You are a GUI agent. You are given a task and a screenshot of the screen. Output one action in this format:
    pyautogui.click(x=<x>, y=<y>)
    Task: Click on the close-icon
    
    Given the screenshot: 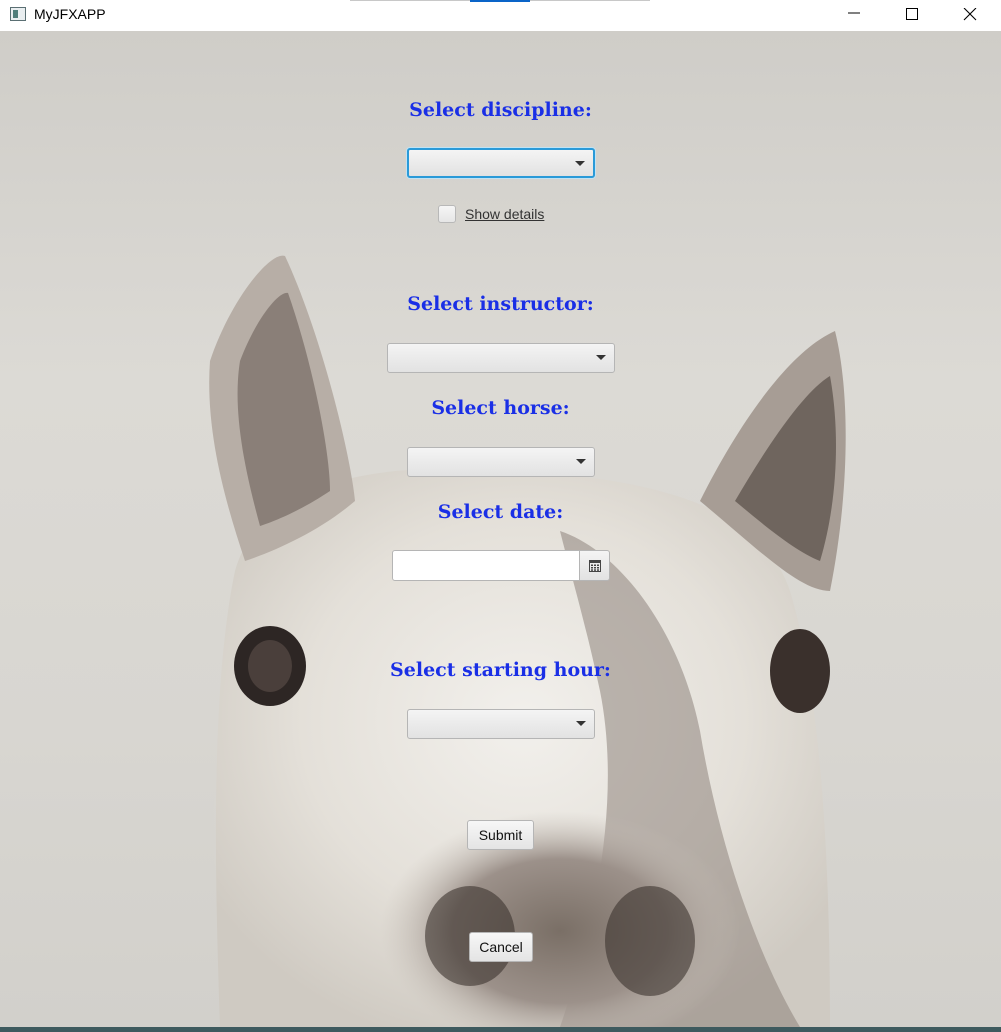 What is the action you would take?
    pyautogui.click(x=970, y=14)
    